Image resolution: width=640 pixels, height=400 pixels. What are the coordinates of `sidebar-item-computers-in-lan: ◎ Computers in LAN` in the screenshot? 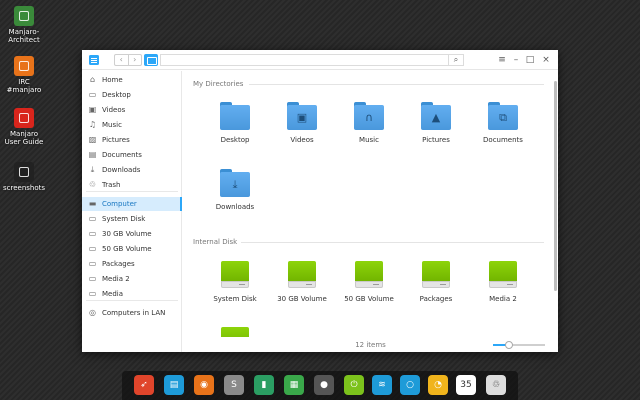 It's located at (132, 313).